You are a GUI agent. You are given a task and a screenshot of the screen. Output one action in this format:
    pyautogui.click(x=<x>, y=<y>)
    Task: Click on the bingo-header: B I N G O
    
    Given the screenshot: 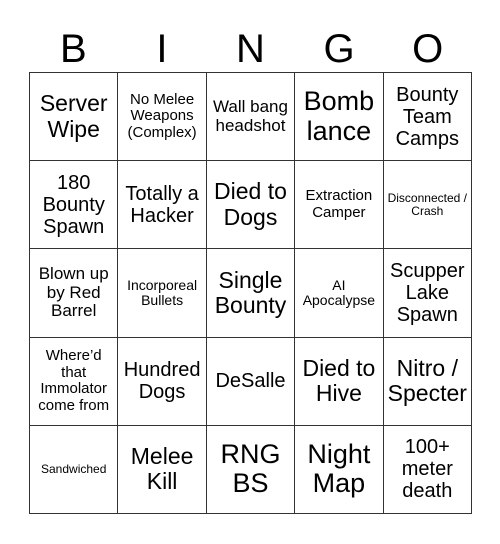 What is the action you would take?
    pyautogui.click(x=250, y=49)
    